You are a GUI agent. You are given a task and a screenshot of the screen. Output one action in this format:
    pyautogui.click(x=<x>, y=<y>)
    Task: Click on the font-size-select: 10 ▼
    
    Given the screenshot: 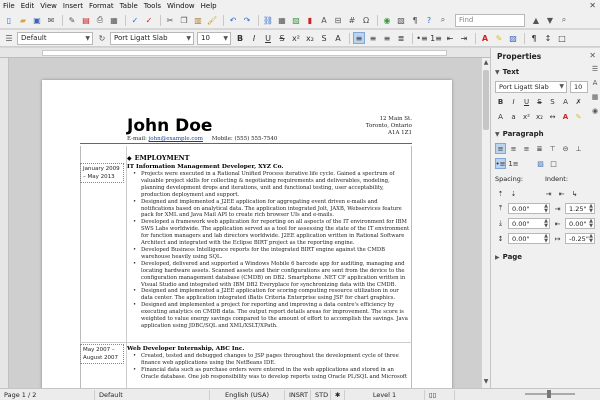 What is the action you would take?
    pyautogui.click(x=214, y=38)
    